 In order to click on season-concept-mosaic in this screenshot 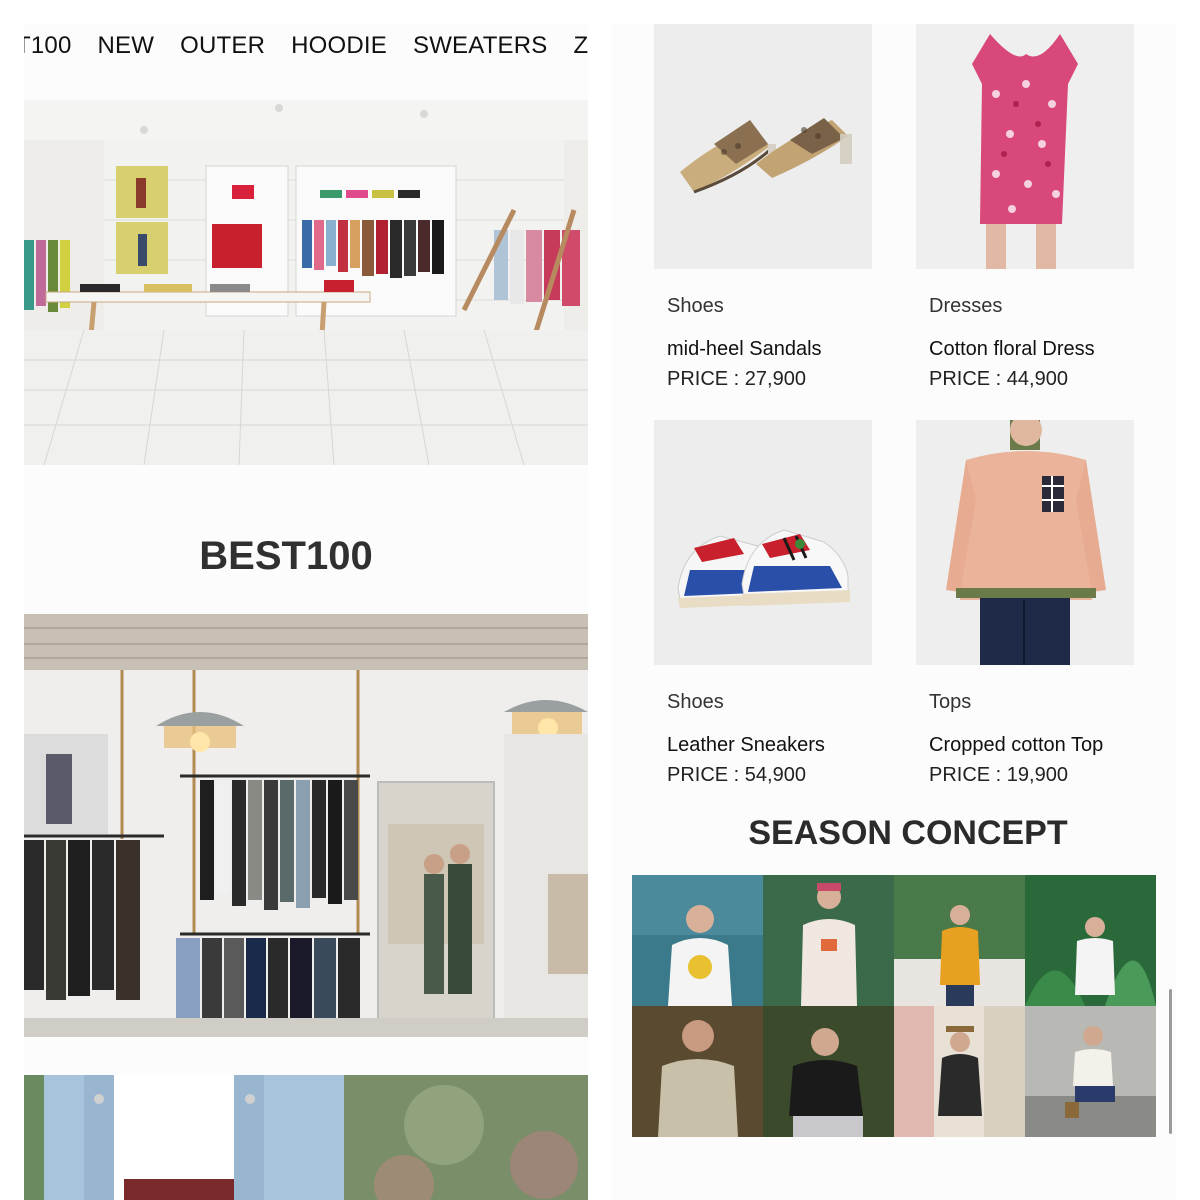, I will do `click(894, 1006)`.